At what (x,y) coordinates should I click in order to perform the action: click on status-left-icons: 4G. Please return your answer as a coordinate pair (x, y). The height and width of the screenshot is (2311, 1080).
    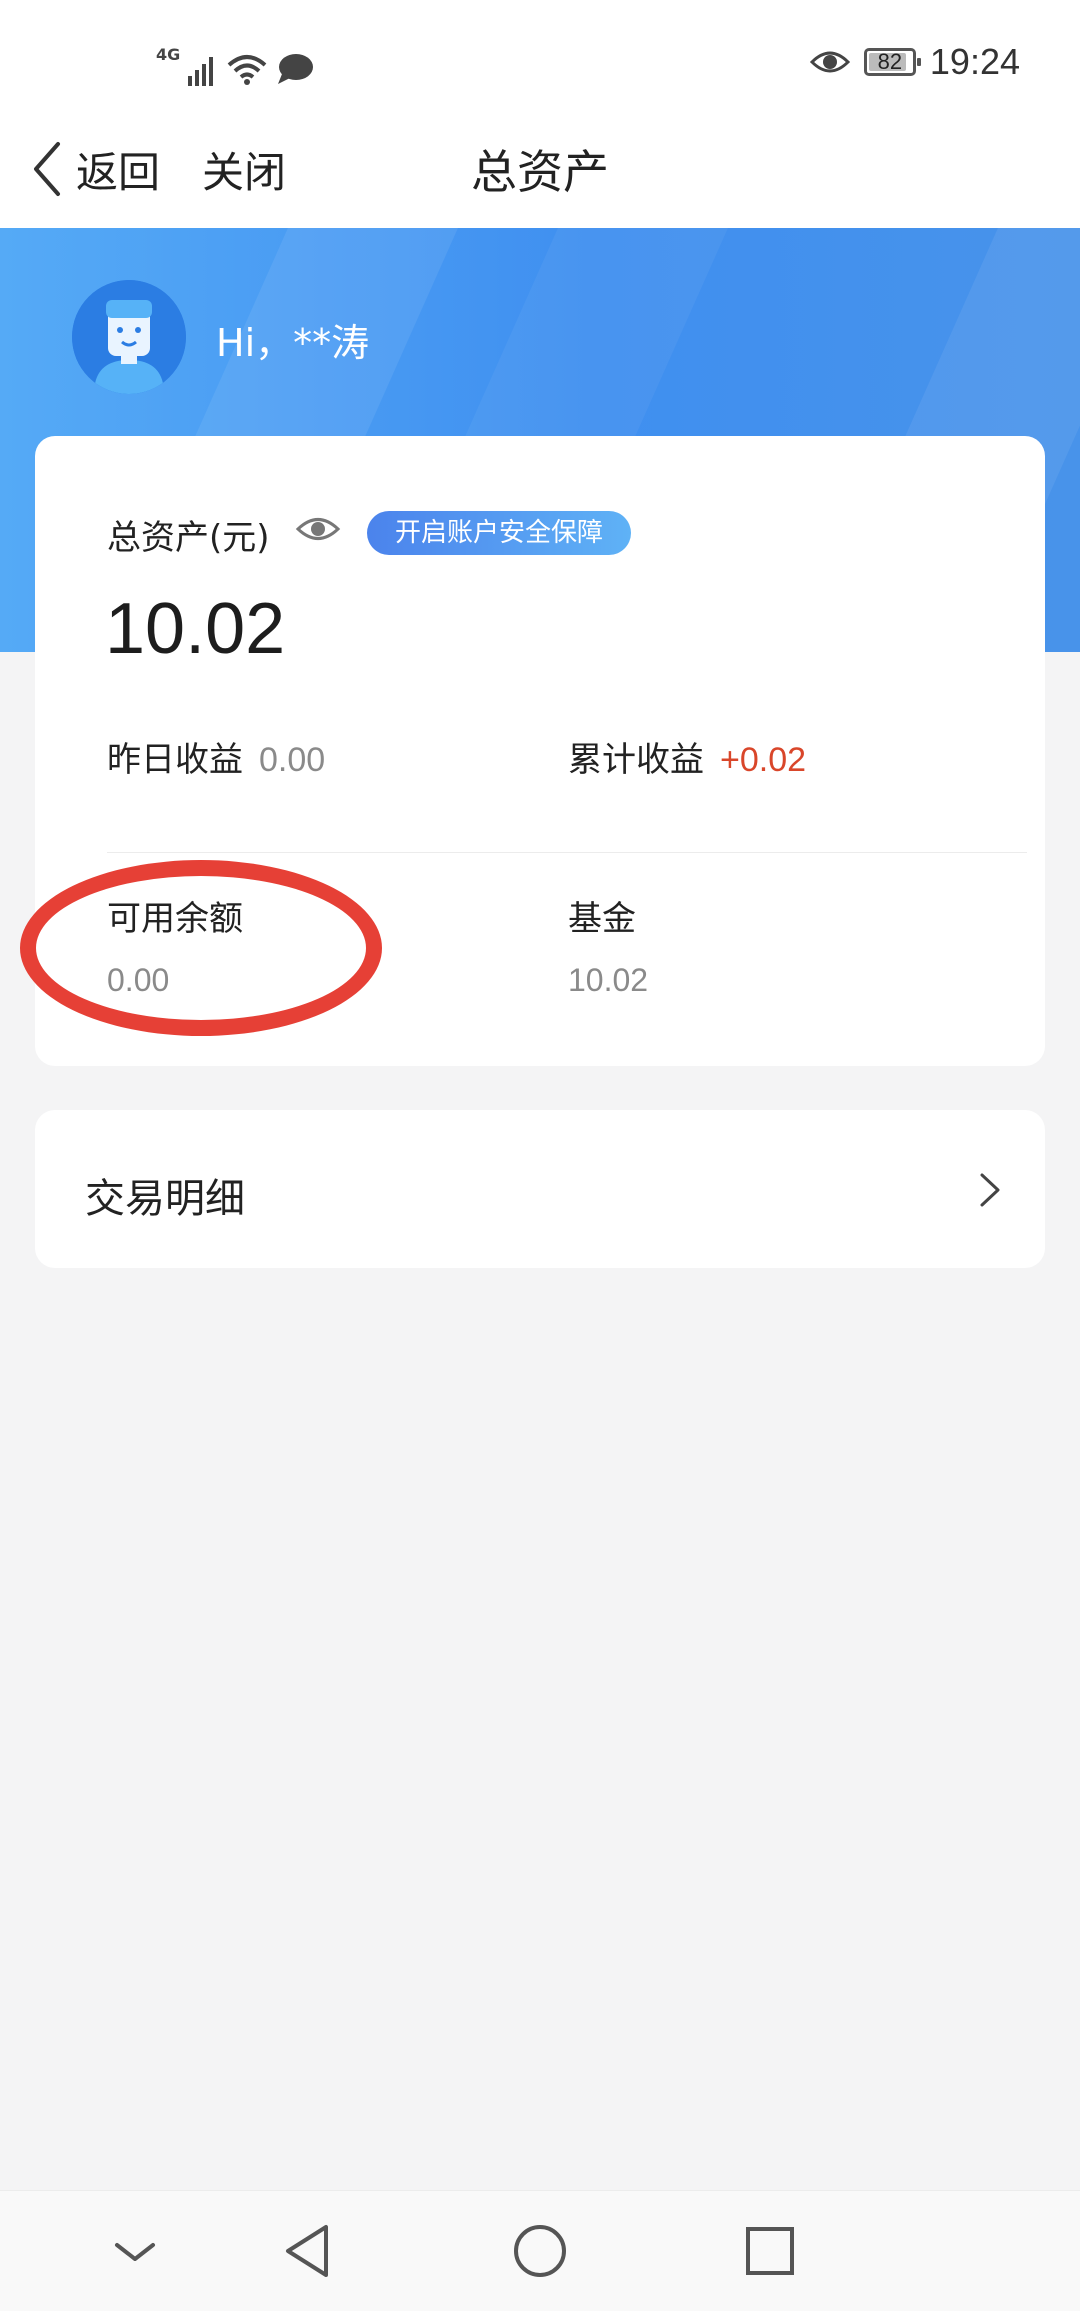
    Looking at the image, I should click on (235, 62).